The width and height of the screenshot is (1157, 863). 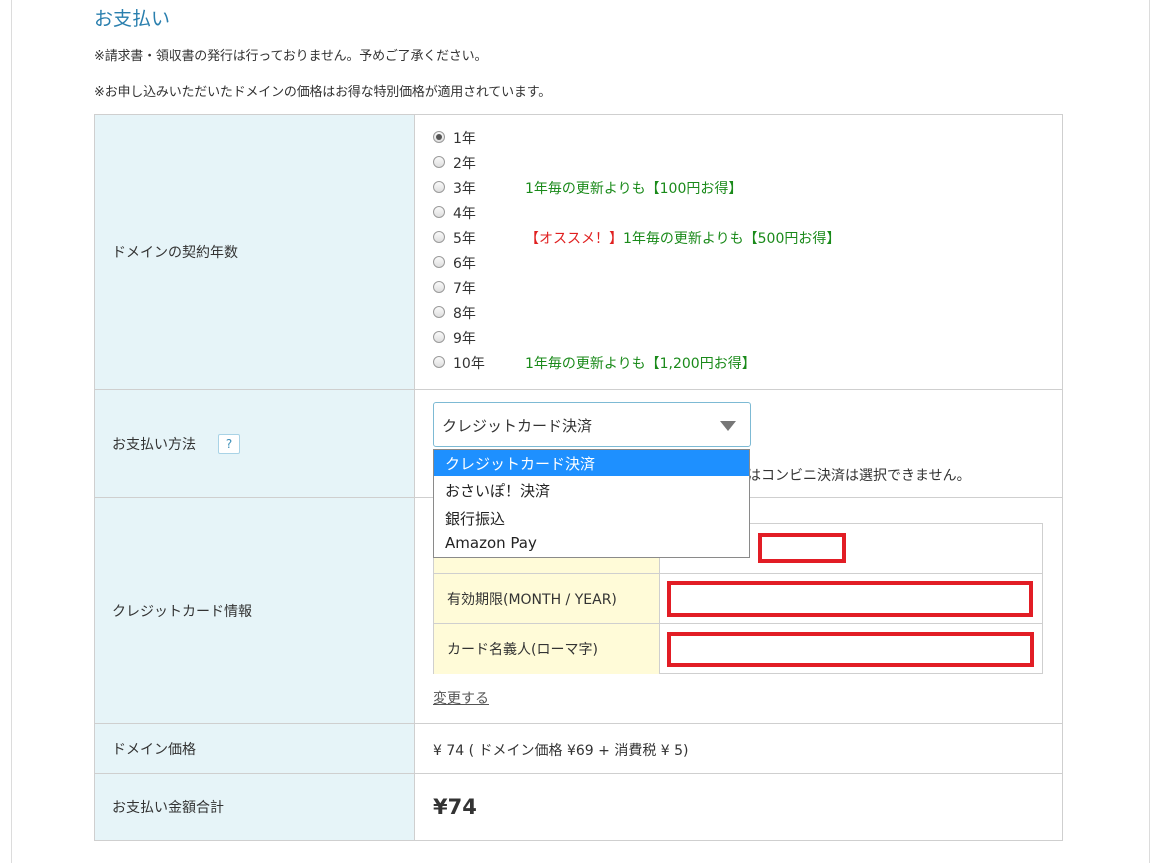 I want to click on year-label: 8年, so click(x=464, y=314).